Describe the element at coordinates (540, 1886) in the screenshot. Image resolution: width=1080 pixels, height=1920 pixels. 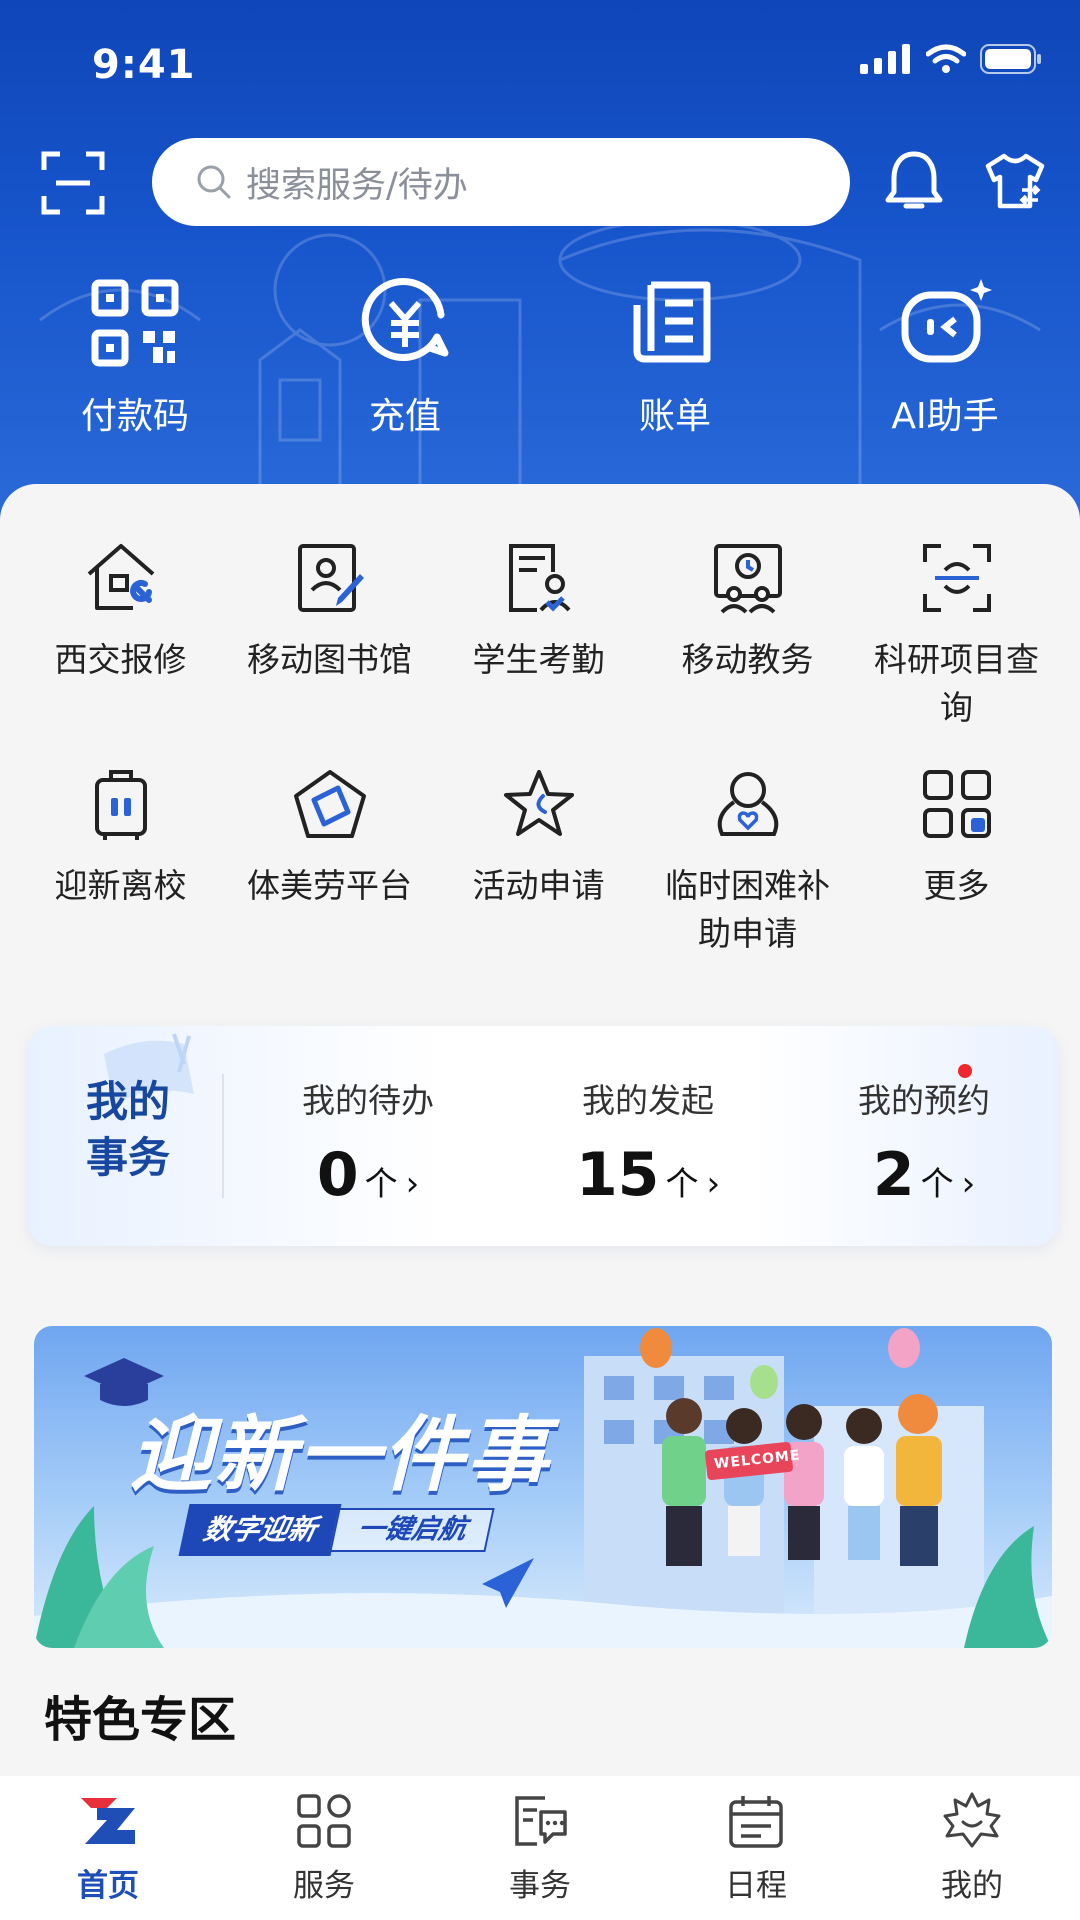
I see `tab-label-affairs: 事务` at that location.